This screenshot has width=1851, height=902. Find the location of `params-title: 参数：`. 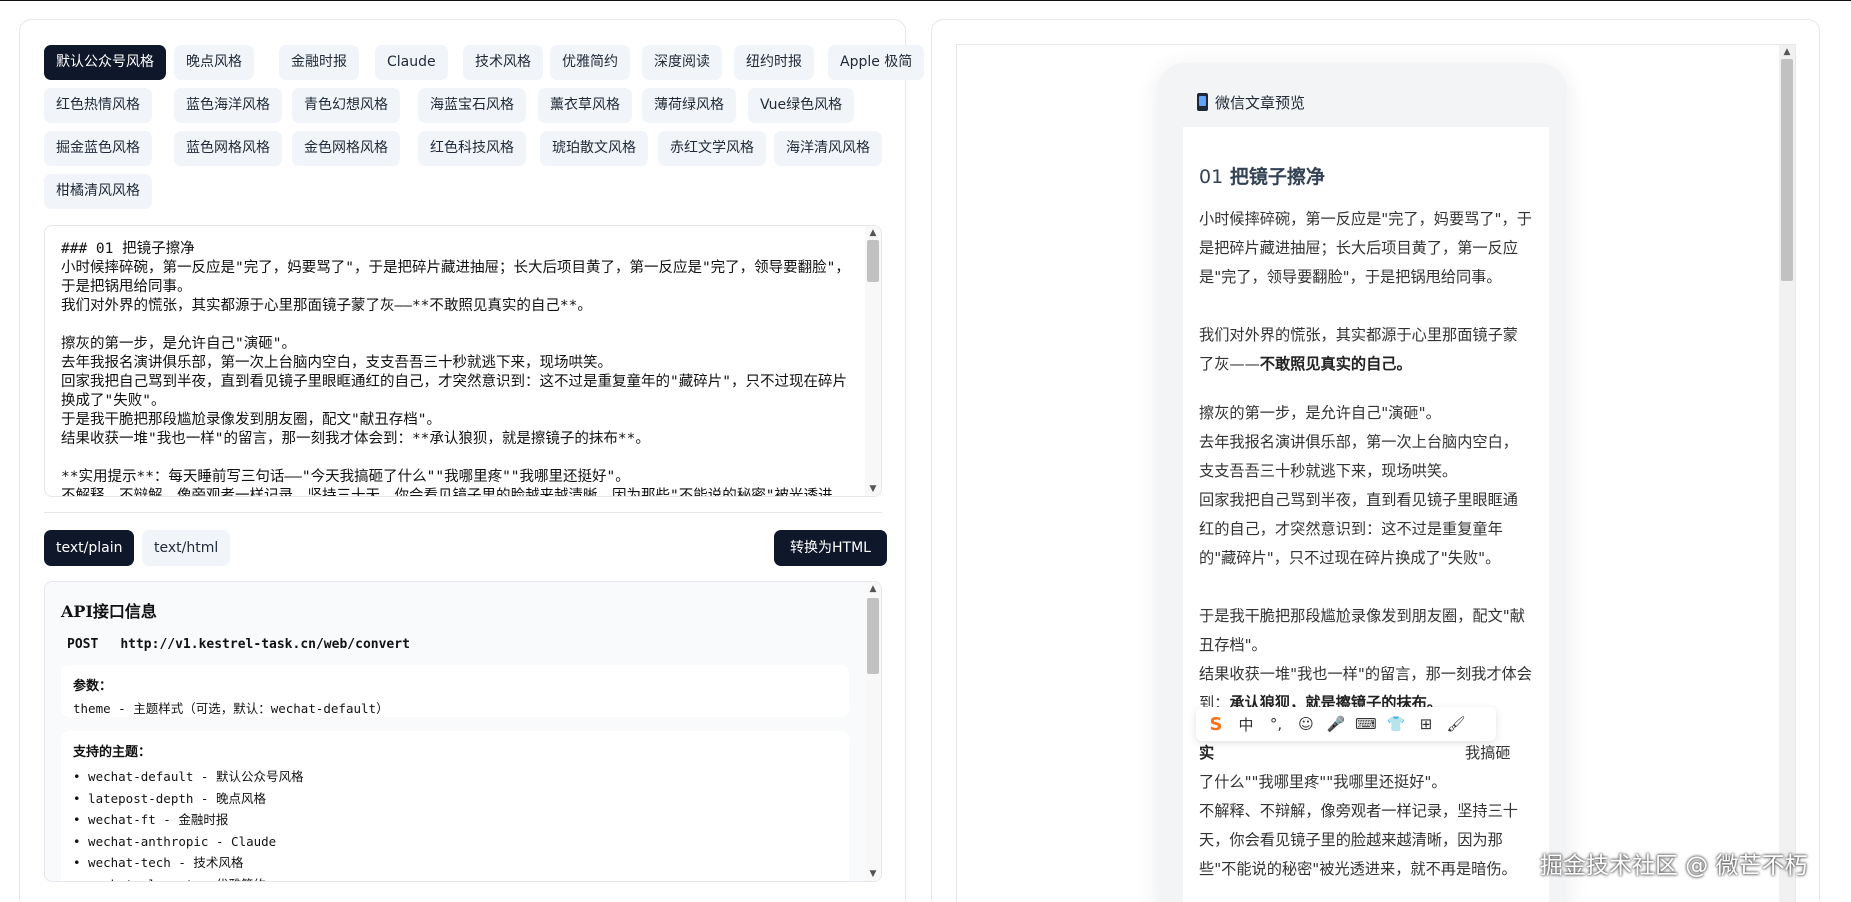

params-title: 参数： is located at coordinates (93, 686).